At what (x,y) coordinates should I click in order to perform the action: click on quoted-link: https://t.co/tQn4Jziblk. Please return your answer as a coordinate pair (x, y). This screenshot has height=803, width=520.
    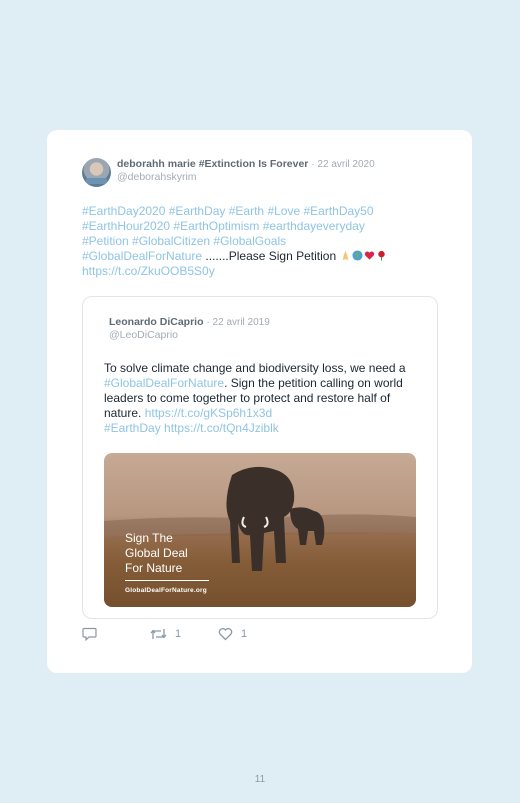
    Looking at the image, I should click on (221, 428).